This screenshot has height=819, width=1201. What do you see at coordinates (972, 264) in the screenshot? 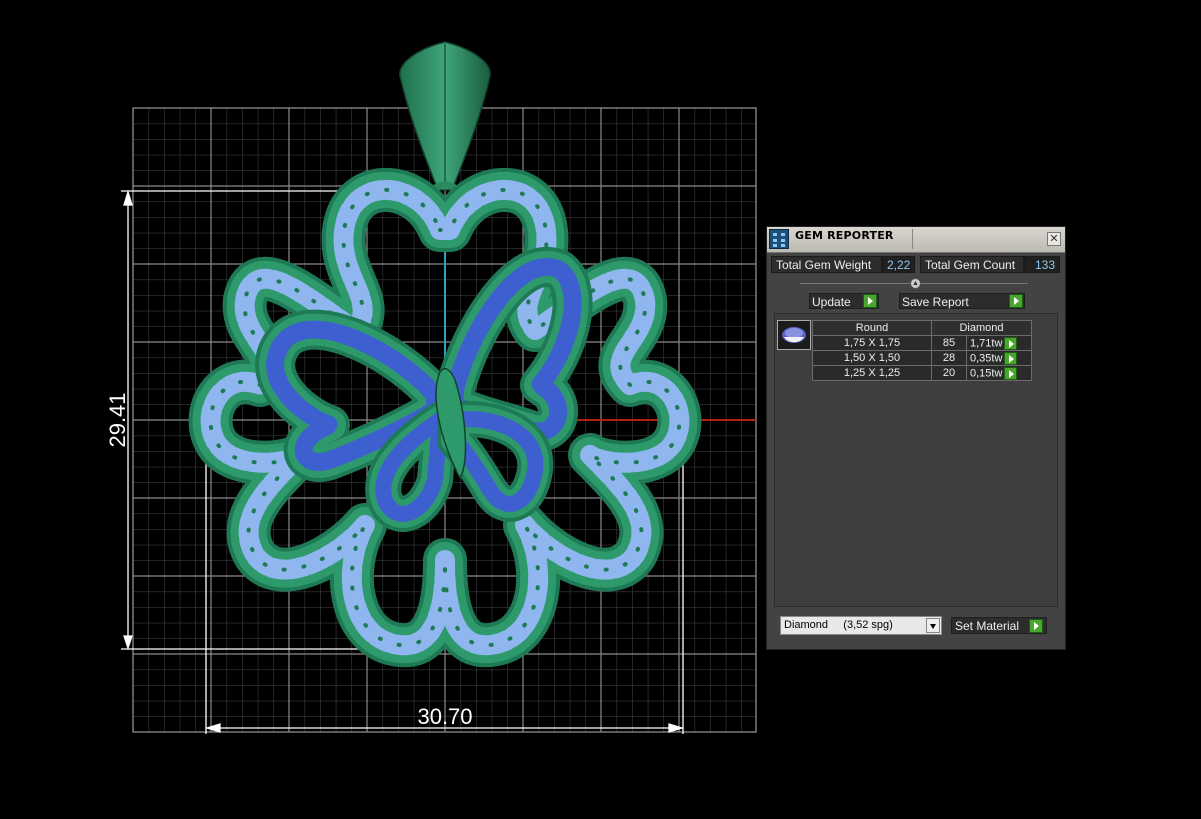
I see `total-gem-count-label: Total Gem Count` at bounding box center [972, 264].